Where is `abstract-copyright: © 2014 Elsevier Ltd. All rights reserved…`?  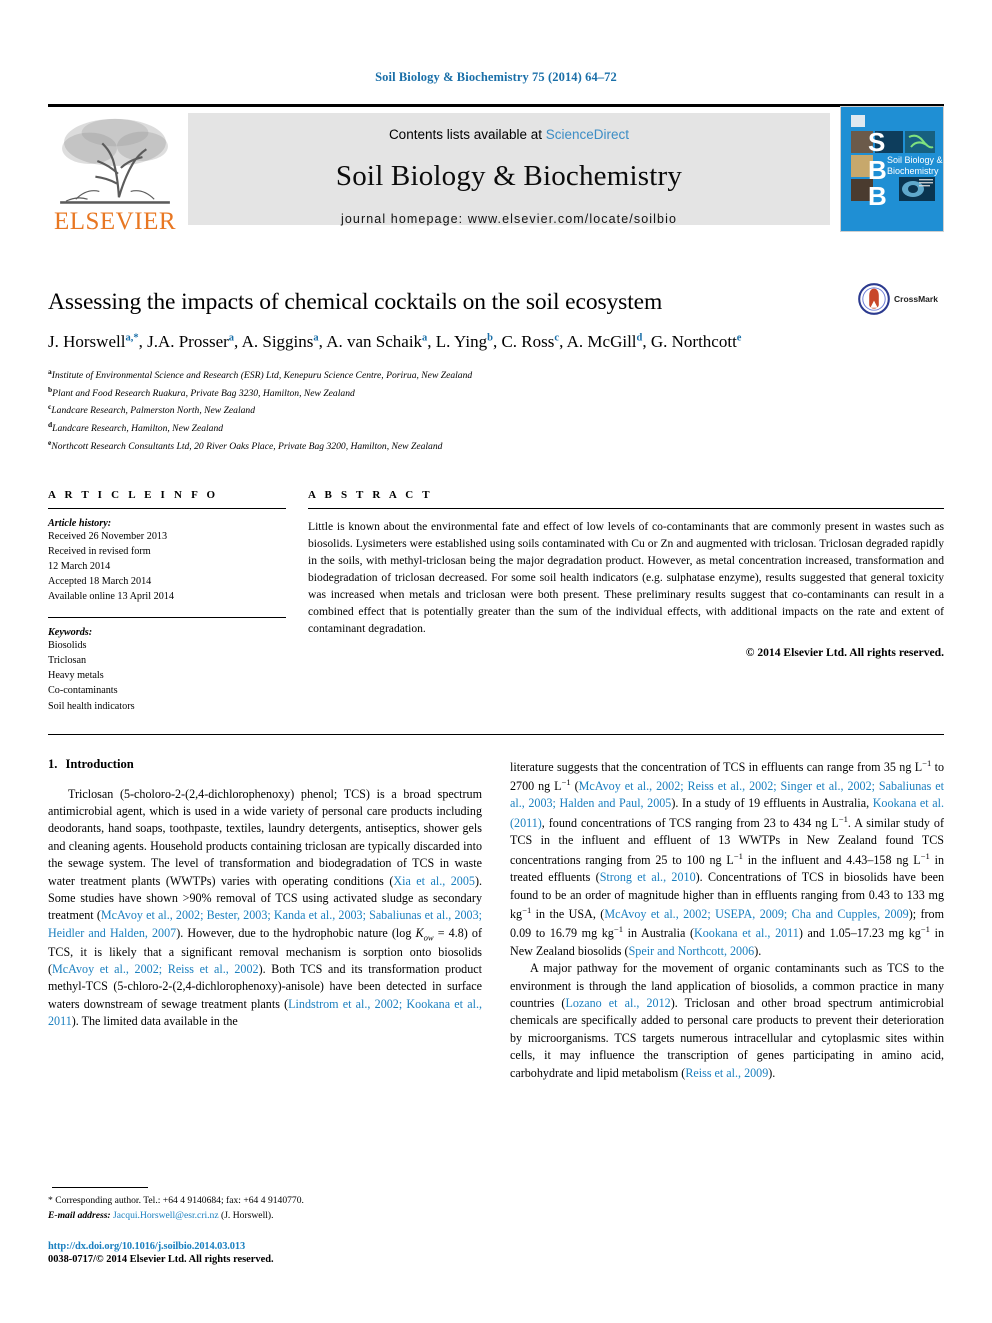
abstract-copyright: © 2014 Elsevier Ltd. All rights reserved… is located at coordinates (844, 652).